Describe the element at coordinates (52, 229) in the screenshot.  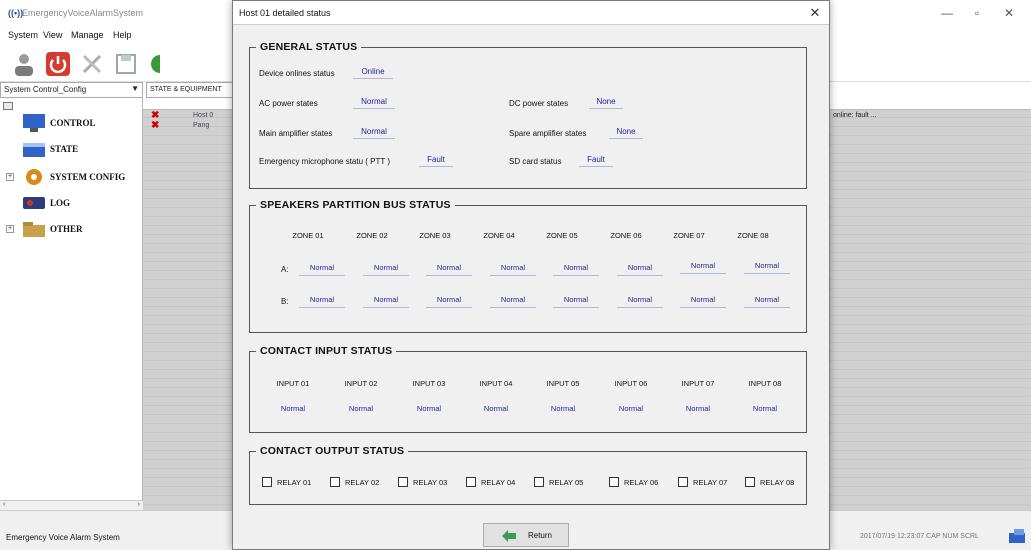
I see `tree-item-other: OTHER` at that location.